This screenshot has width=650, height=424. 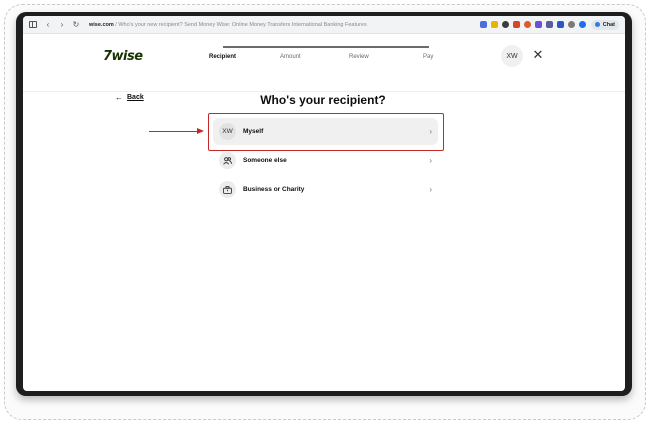 I want to click on back-label: Back, so click(x=135, y=97).